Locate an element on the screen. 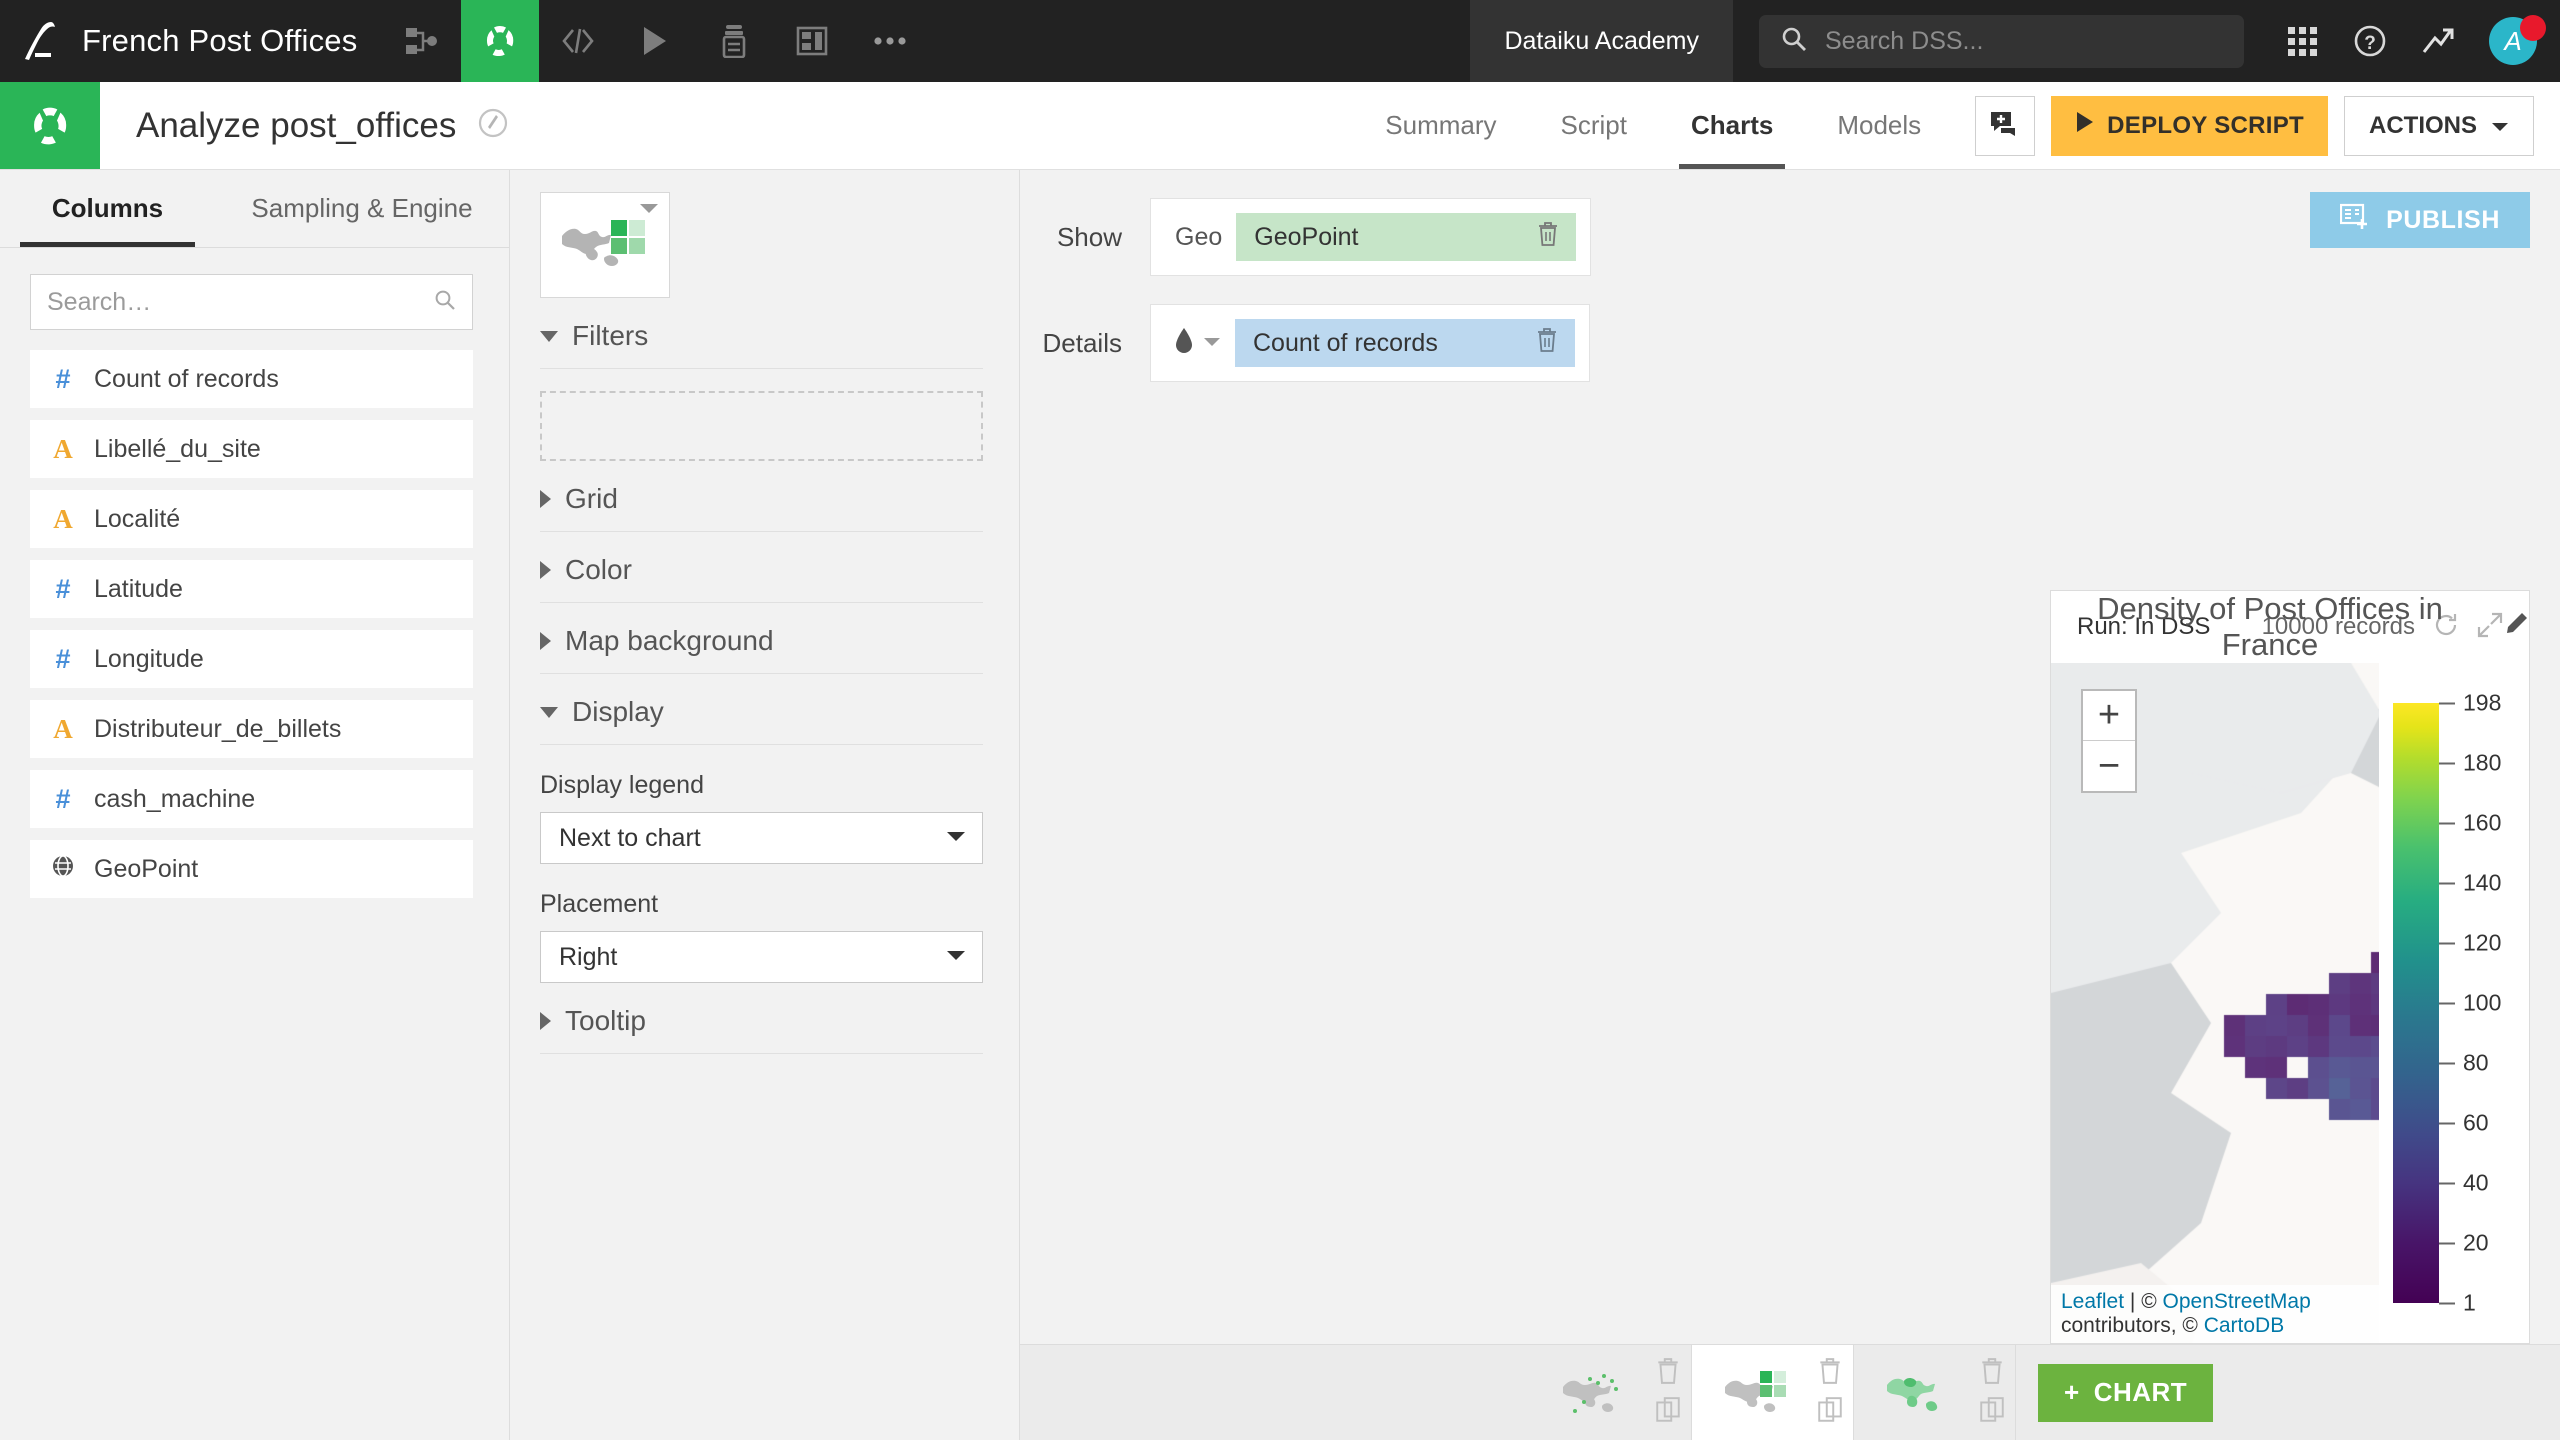  tab-sampling-engine: Sampling & Engine is located at coordinates (362, 208).